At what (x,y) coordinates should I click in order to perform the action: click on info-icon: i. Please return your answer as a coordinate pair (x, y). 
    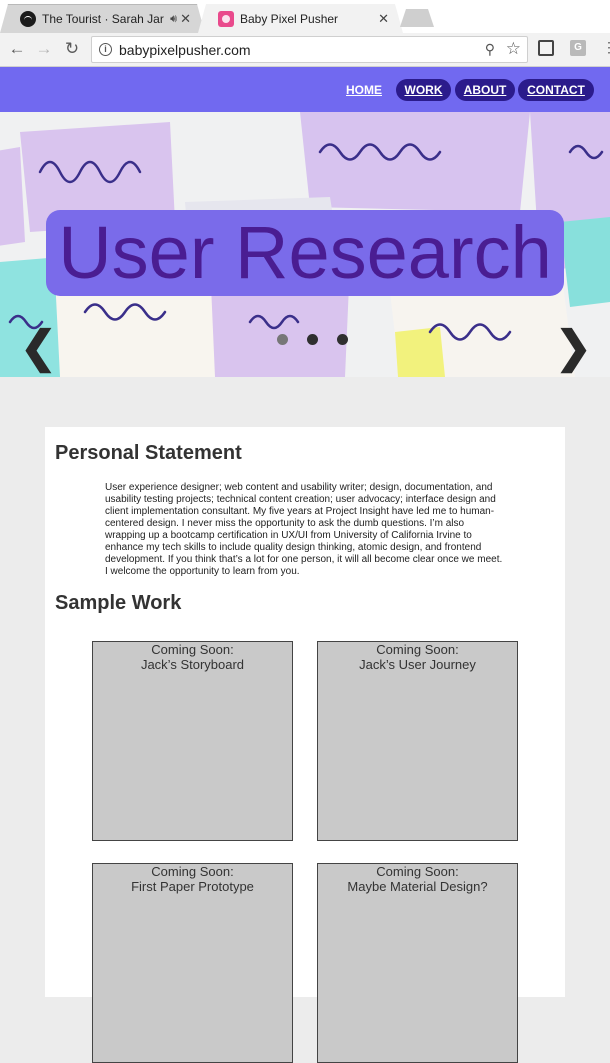
    Looking at the image, I should click on (105, 49).